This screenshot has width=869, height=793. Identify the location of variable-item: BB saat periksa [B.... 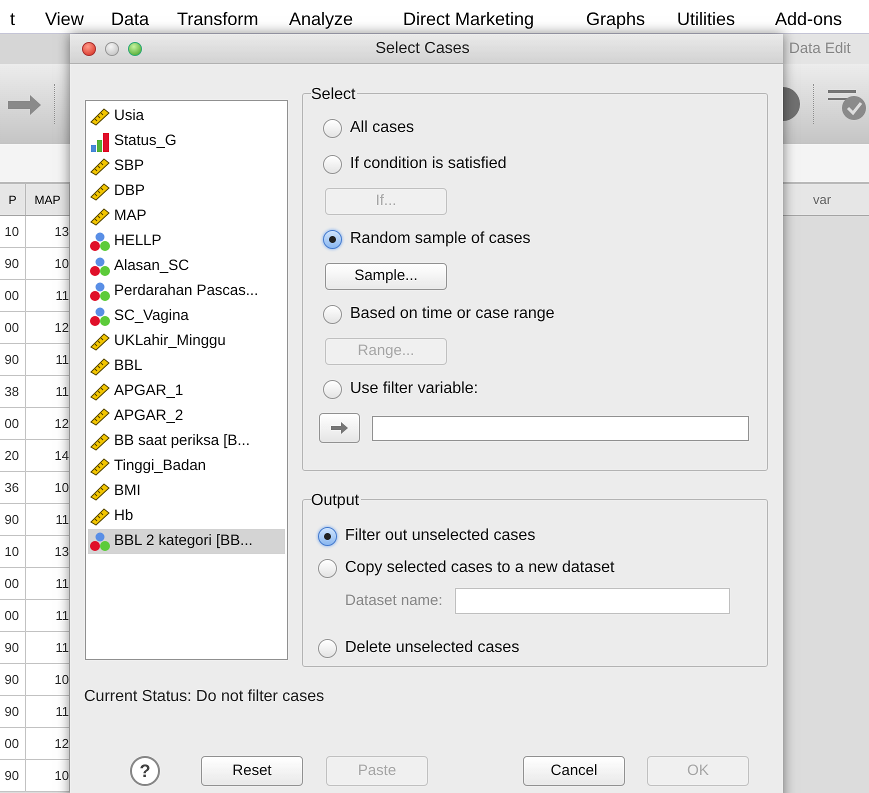
(186, 441).